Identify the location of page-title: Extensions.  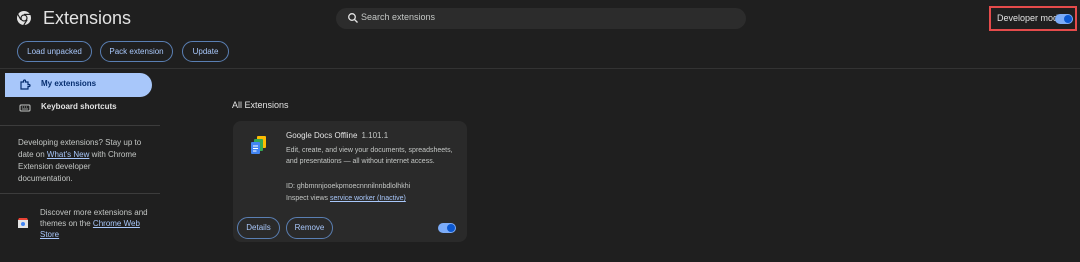
(87, 18).